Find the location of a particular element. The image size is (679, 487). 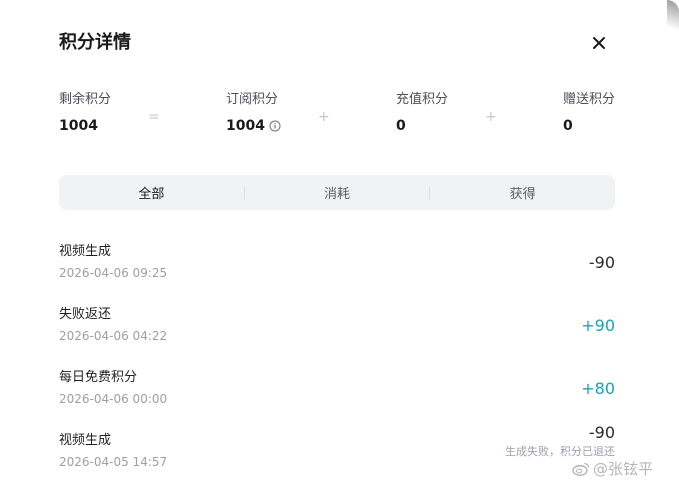

subscription-points: 订阅积分 1004 is located at coordinates (253, 113).